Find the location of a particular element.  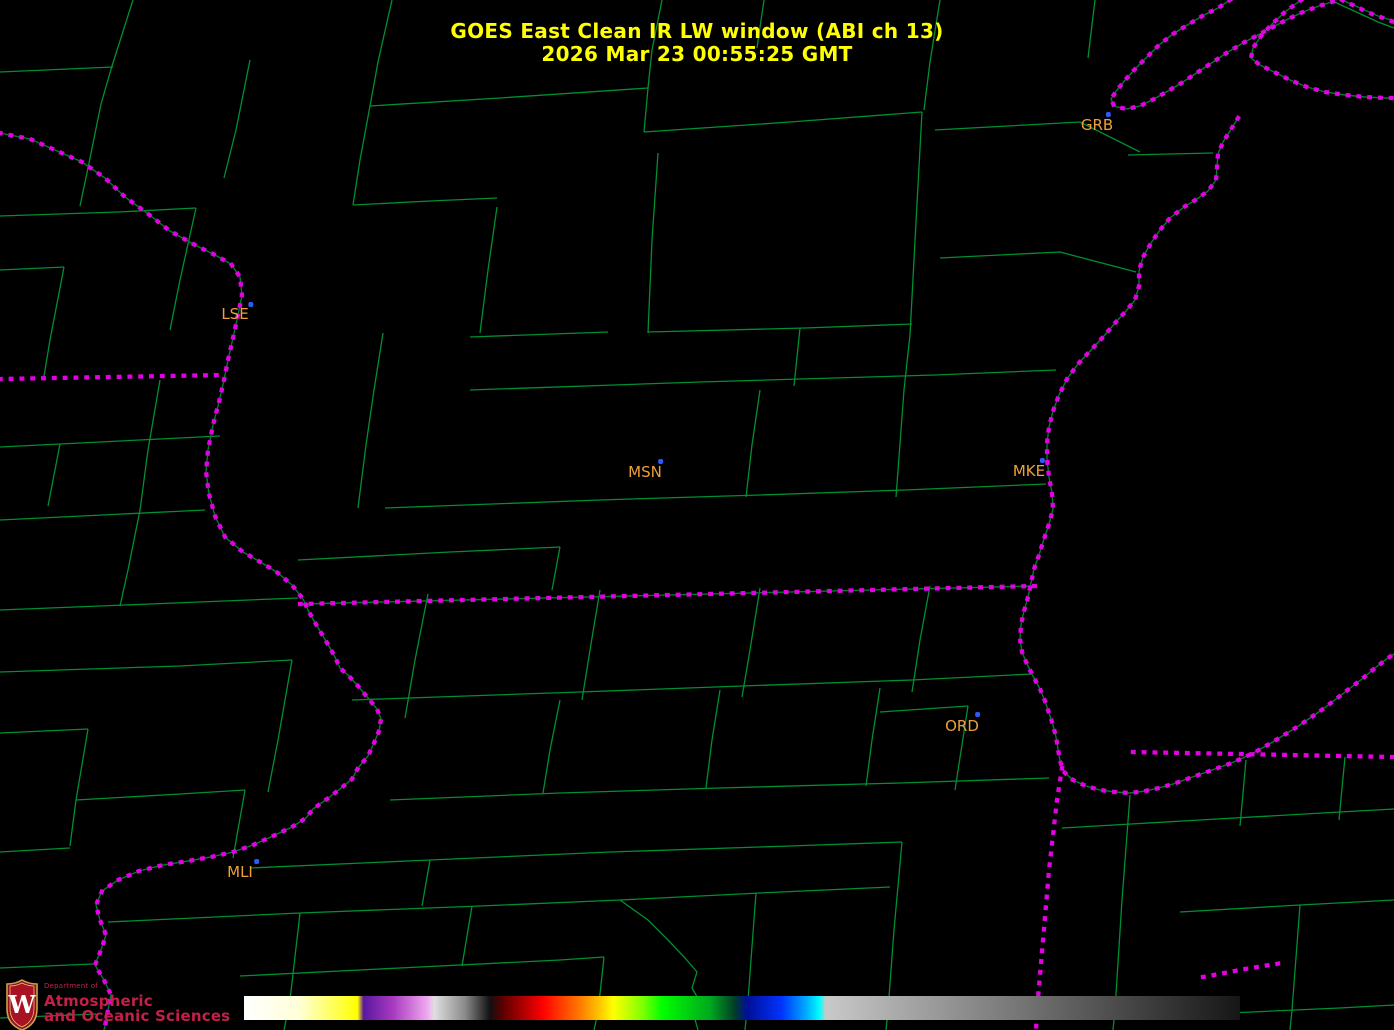

title-line-2: 2026 Mar 23 00:55:25 GMT is located at coordinates (697, 54).